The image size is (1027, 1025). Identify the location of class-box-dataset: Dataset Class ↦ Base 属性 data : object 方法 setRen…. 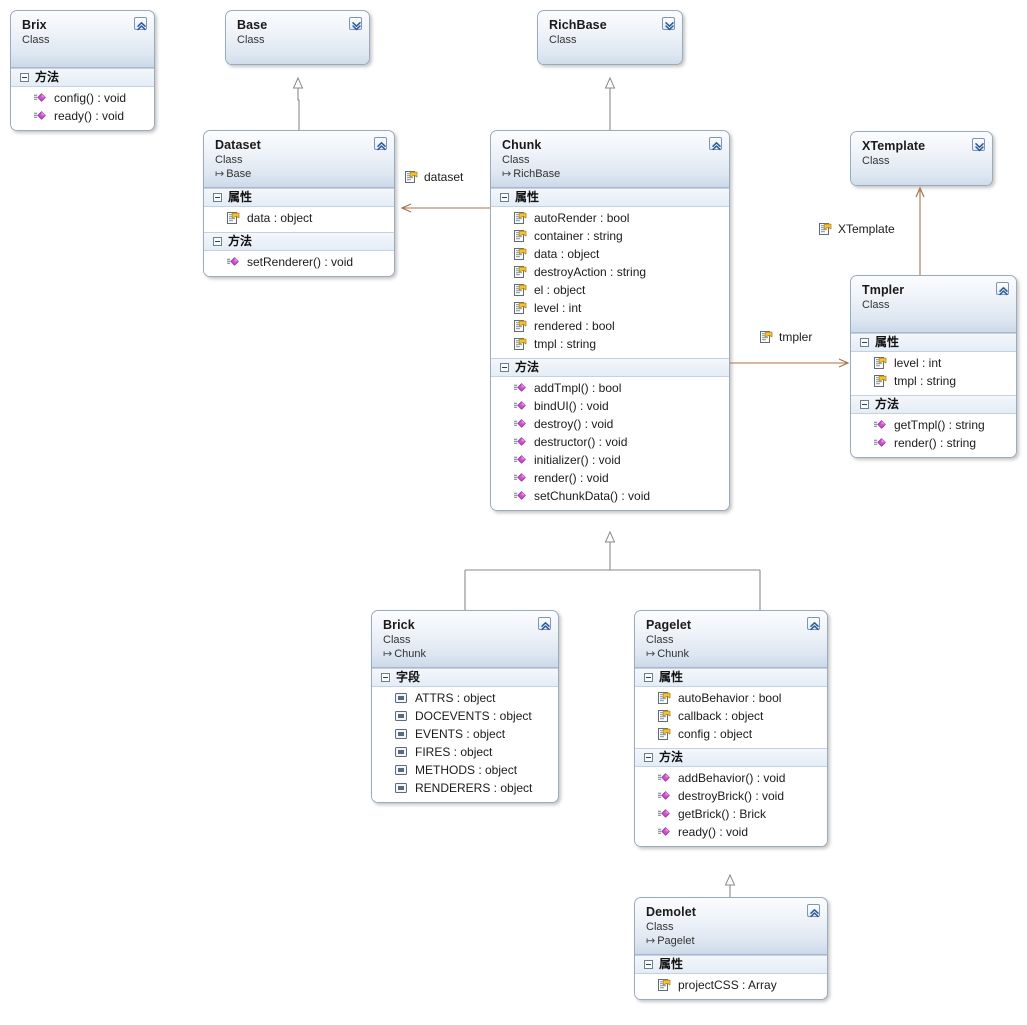
(299, 203).